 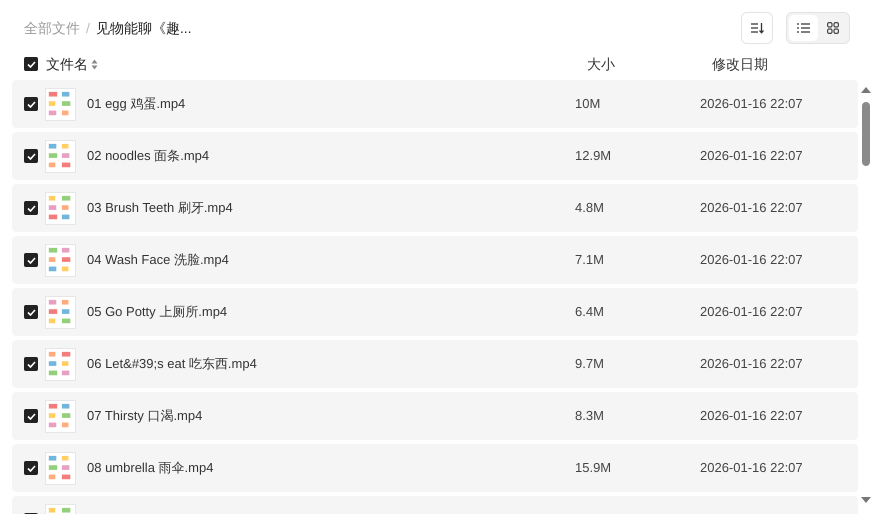 What do you see at coordinates (172, 364) in the screenshot?
I see `file-name: 06 Let&#39;s eat 吃东西.mp4` at bounding box center [172, 364].